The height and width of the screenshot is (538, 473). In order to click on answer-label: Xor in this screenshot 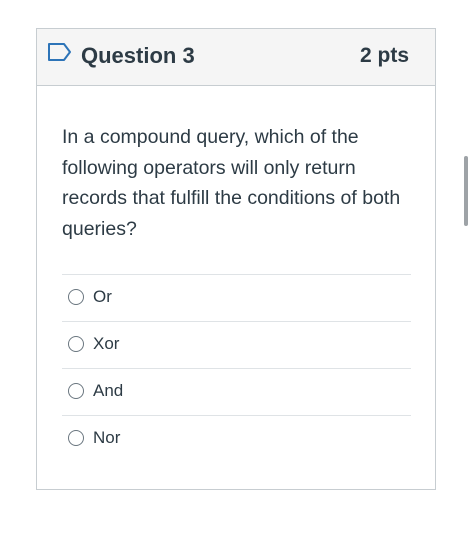, I will do `click(106, 343)`.